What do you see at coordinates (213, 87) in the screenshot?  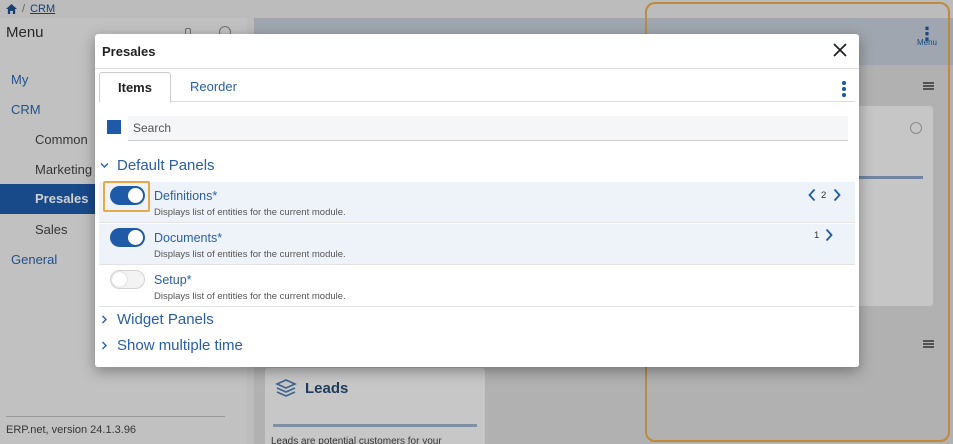 I see `tab-reorder: Reorder` at bounding box center [213, 87].